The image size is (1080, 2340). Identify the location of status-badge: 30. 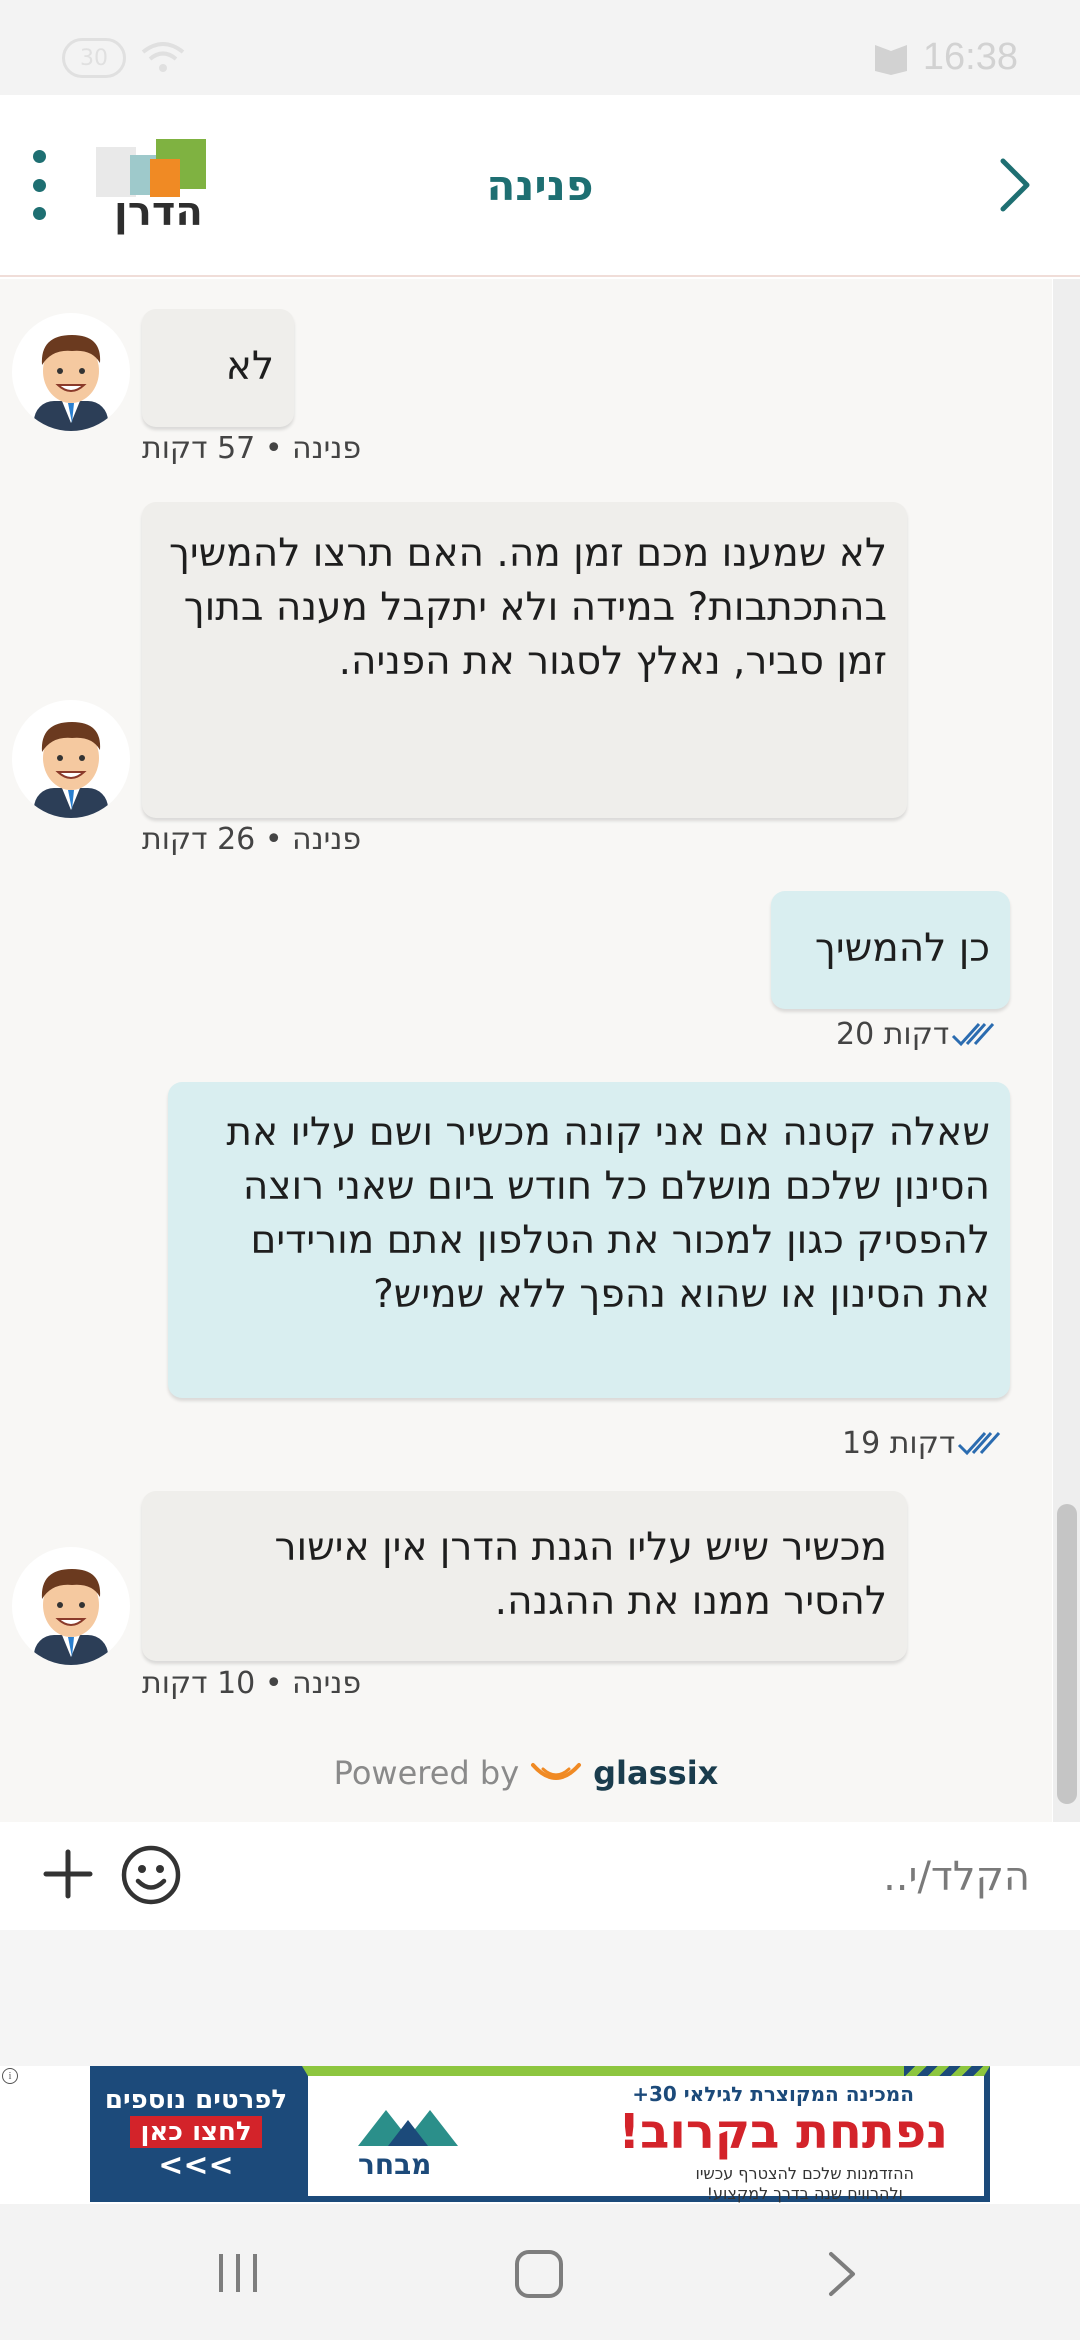
(94, 58).